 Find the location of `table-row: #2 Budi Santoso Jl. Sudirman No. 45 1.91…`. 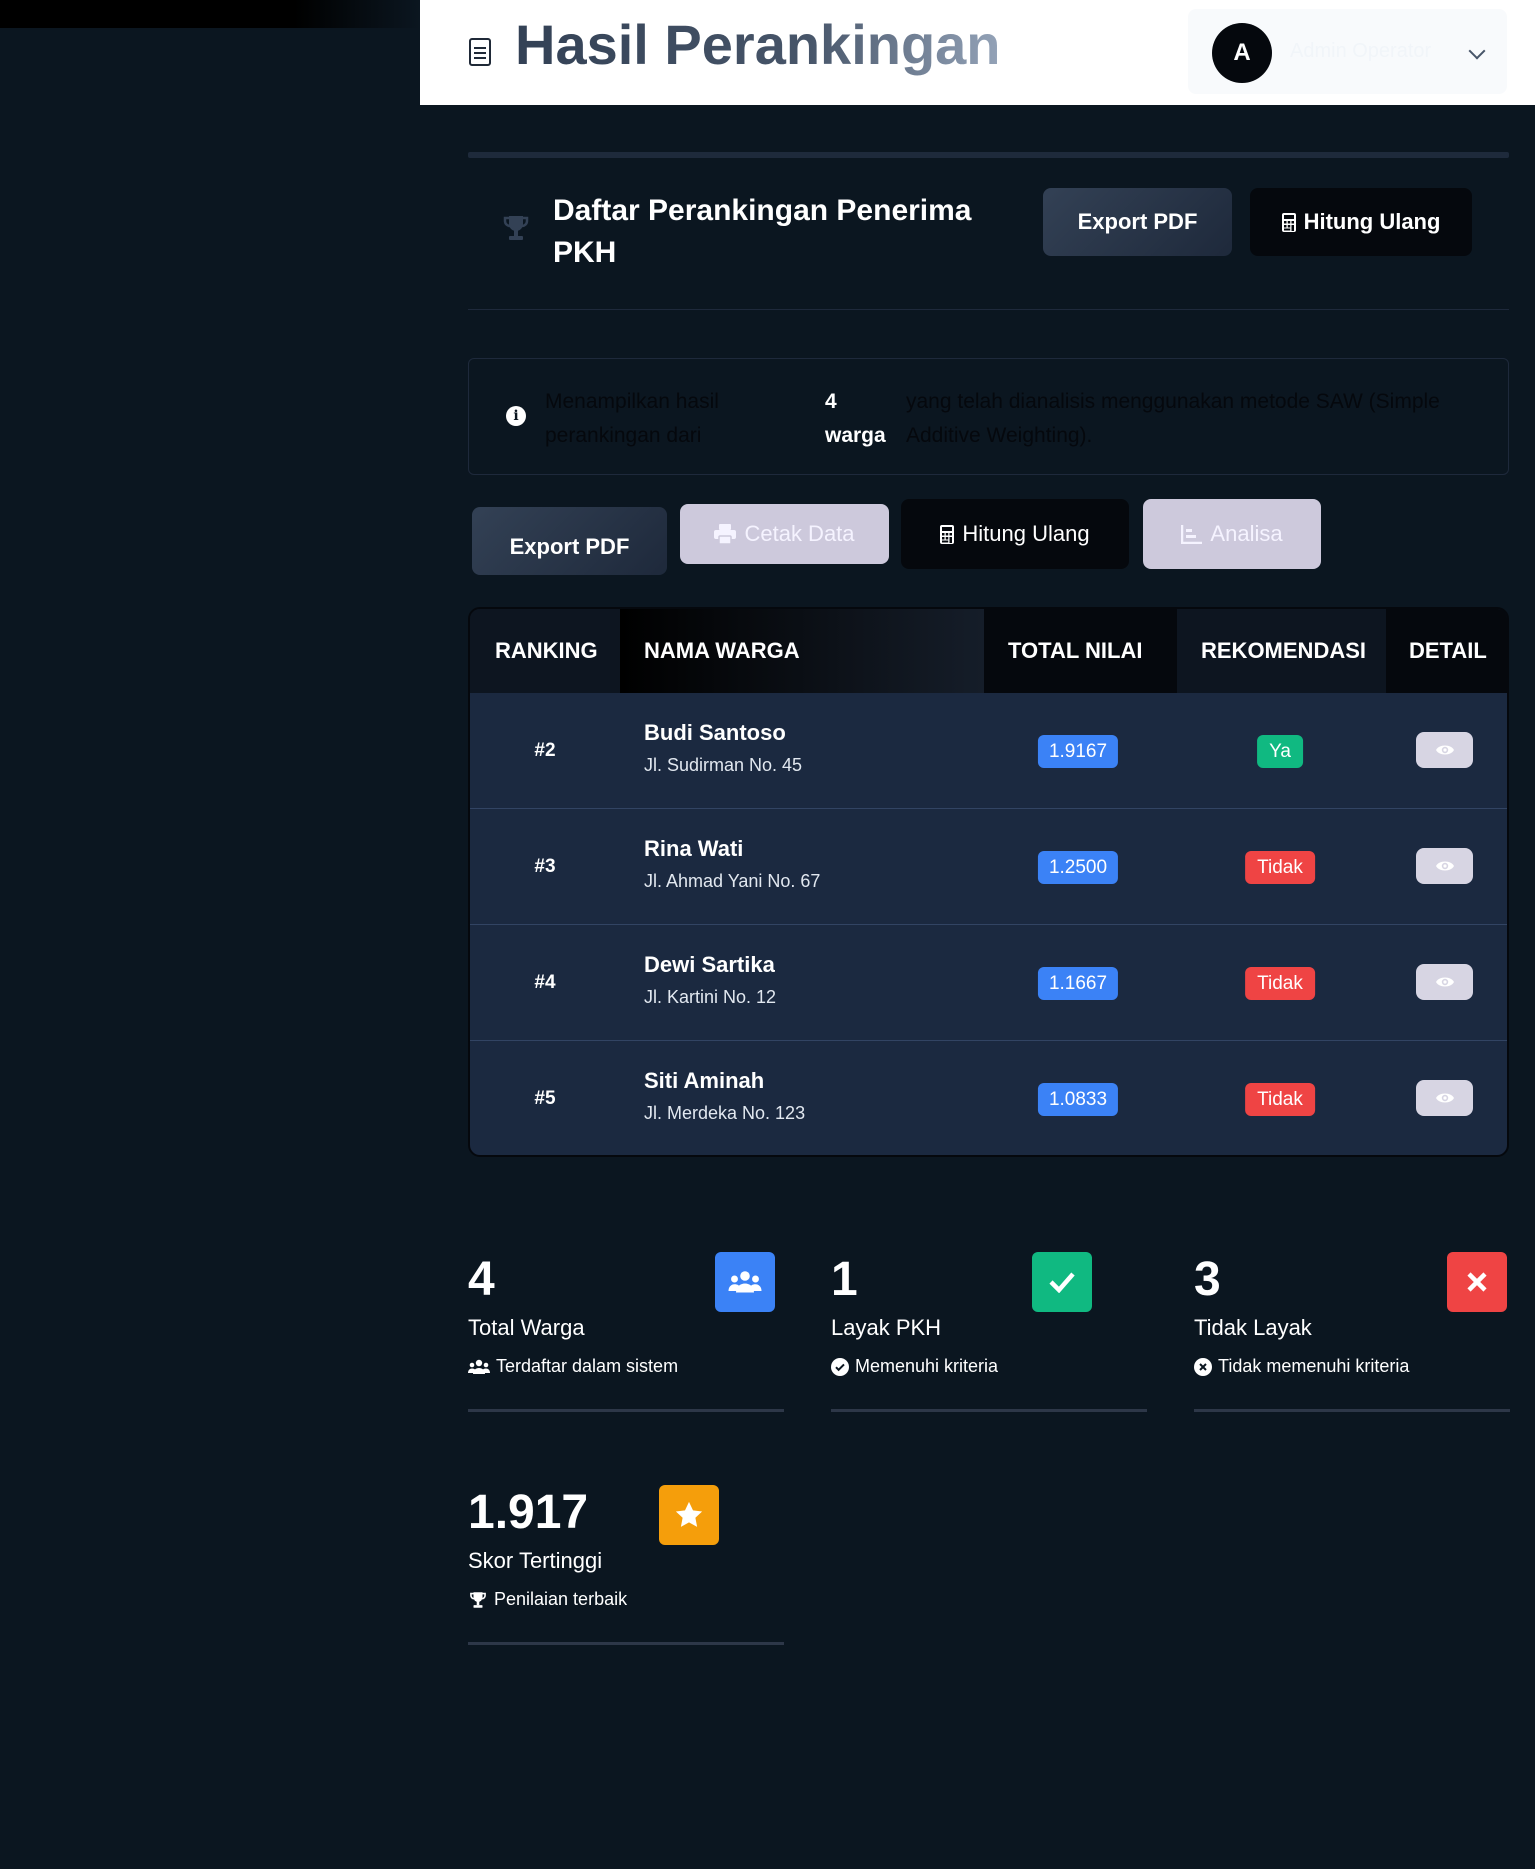

table-row: #2 Budi Santoso Jl. Sudirman No. 45 1.91… is located at coordinates (988, 751).